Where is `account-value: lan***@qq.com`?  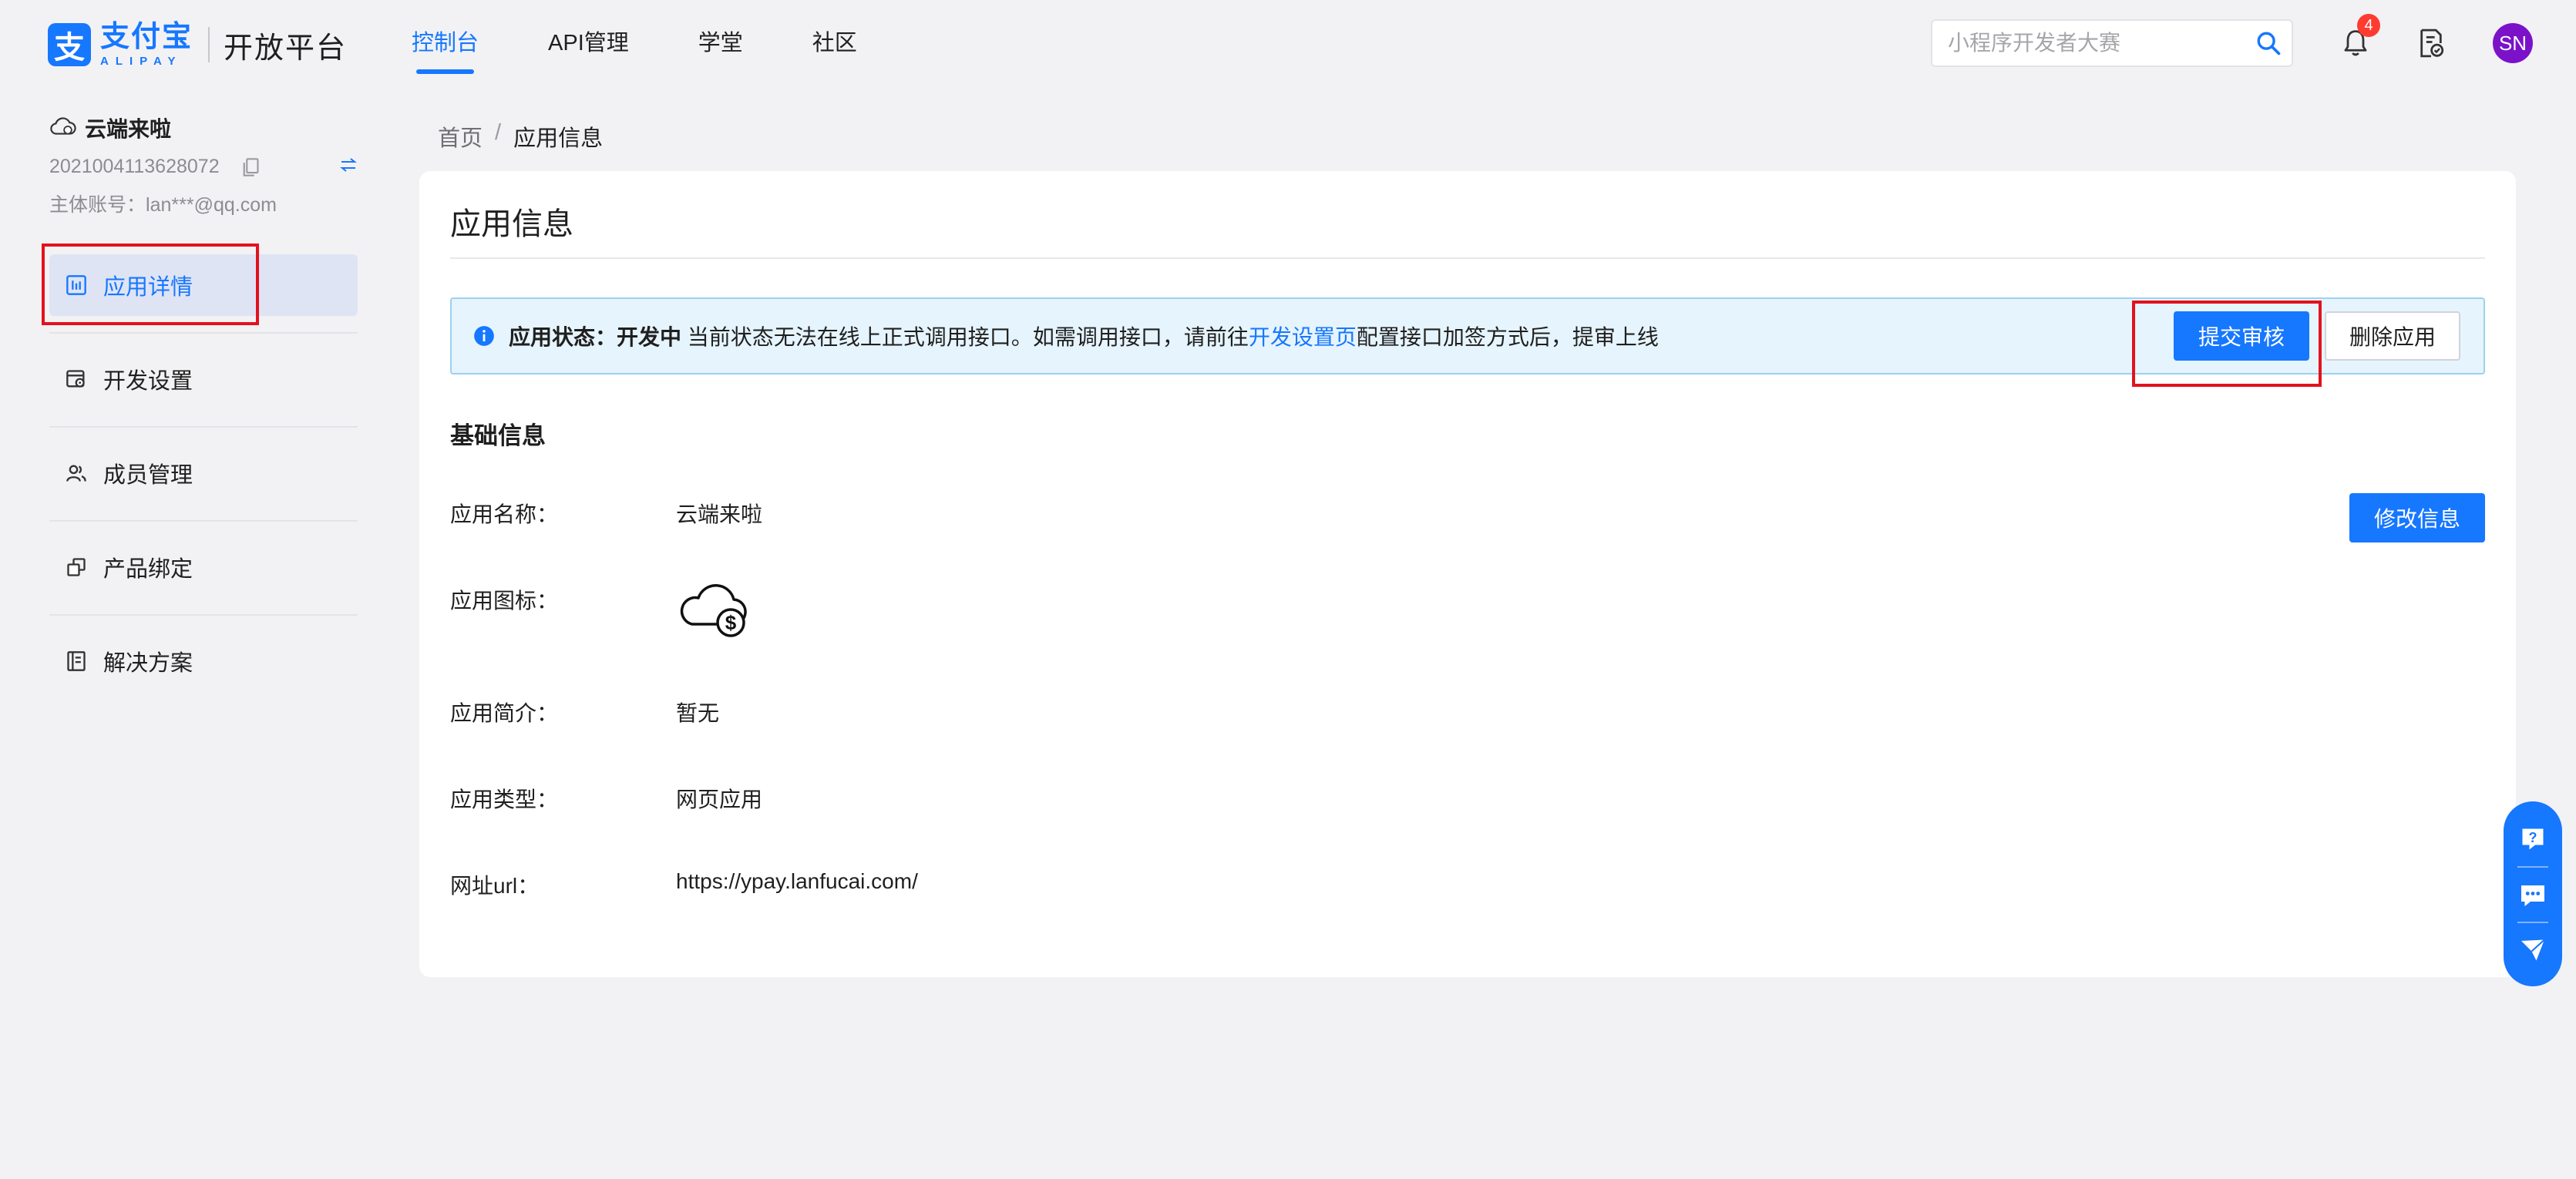 account-value: lan***@qq.com is located at coordinates (211, 205).